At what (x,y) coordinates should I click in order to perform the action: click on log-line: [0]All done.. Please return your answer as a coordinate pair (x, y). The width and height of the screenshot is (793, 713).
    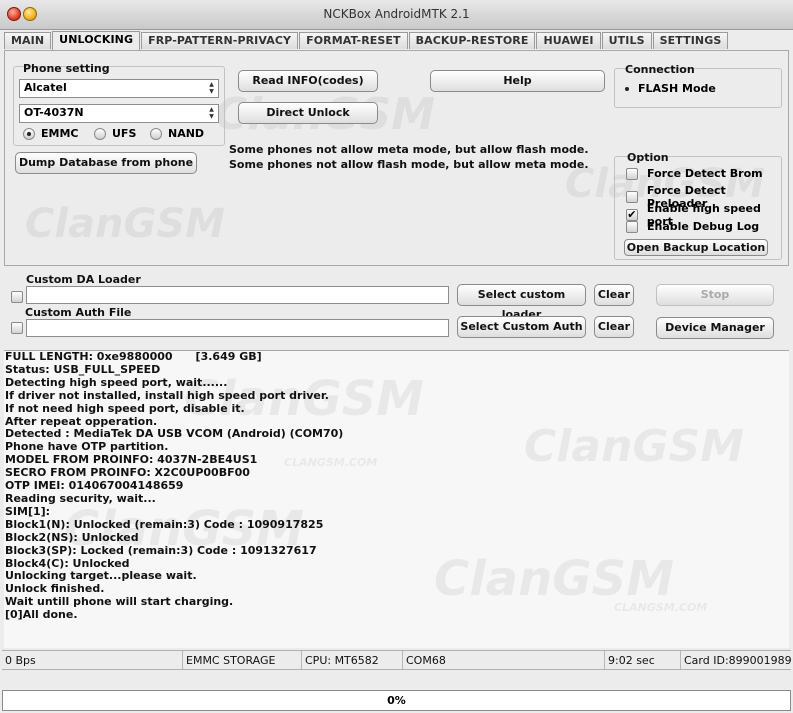
    Looking at the image, I should click on (41, 615).